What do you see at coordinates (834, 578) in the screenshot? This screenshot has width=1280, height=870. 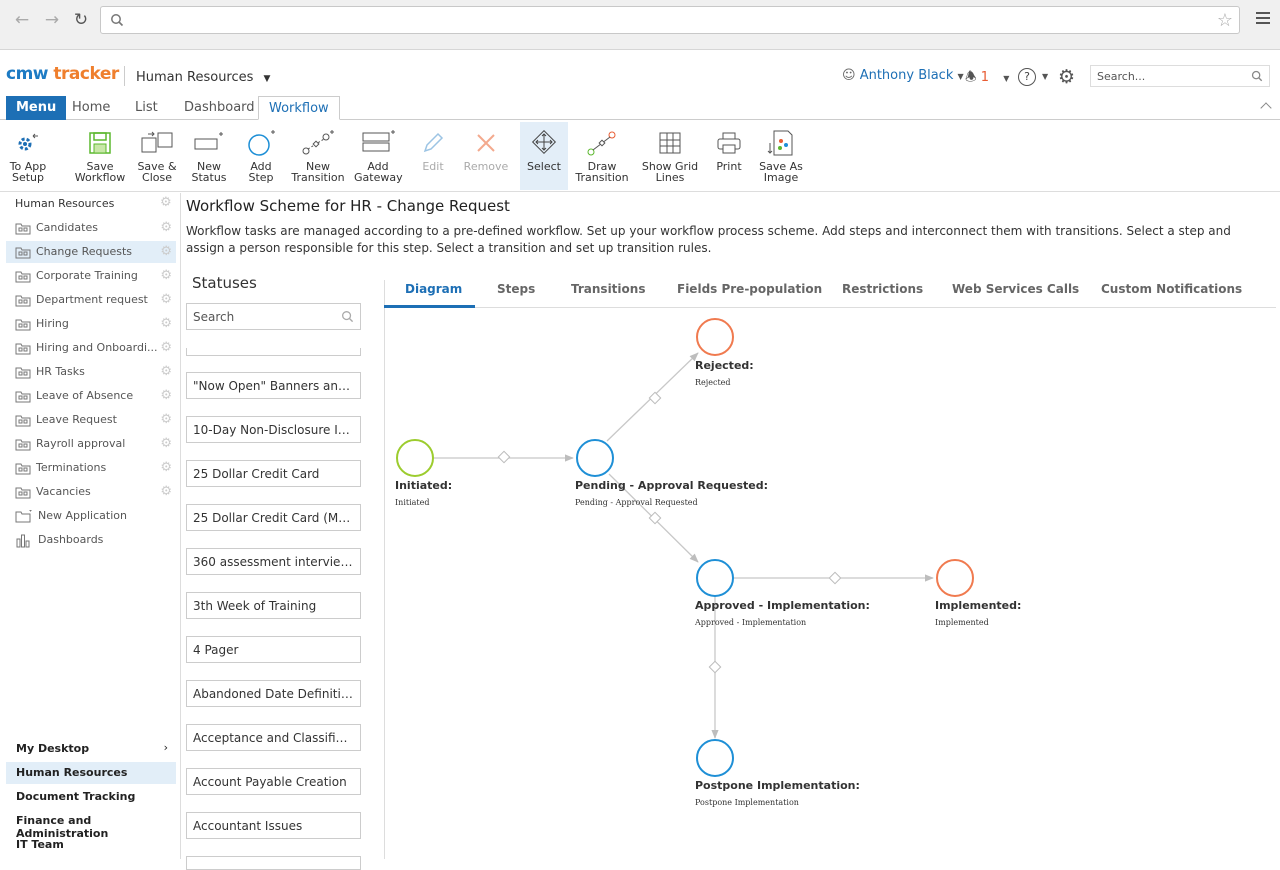 I see `transition-approved-implemented` at bounding box center [834, 578].